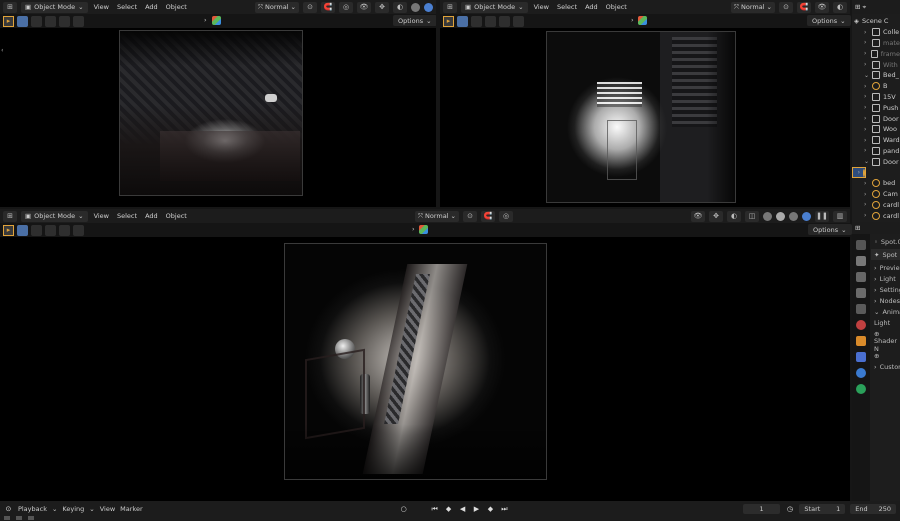 The image size is (900, 521). Describe the element at coordinates (876, 75) in the screenshot. I see `outliner-row: ⌄ Bed_` at that location.